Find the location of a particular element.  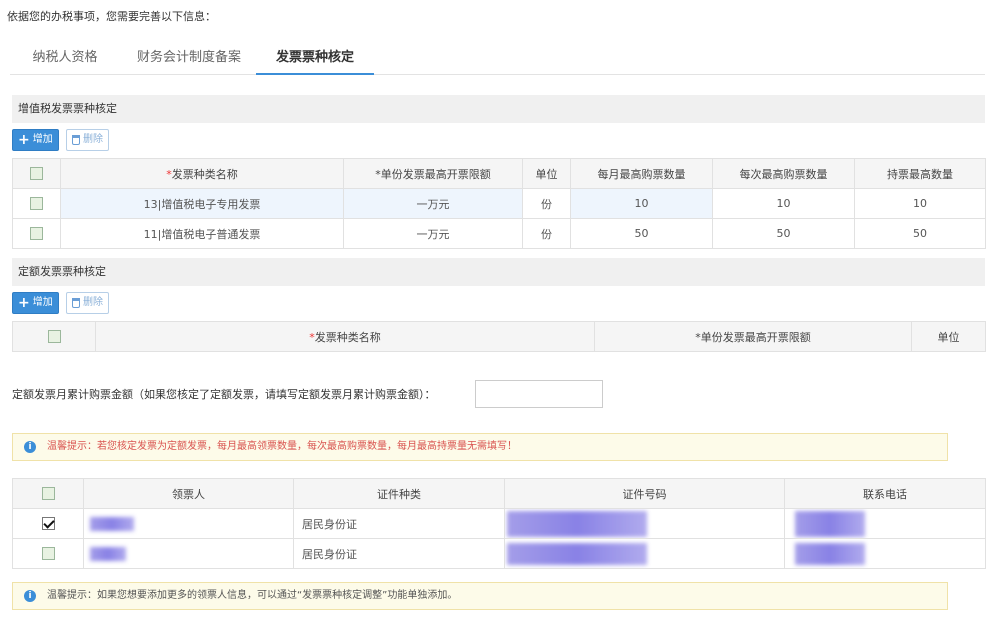

vat-section-title: 增值税发票票种核定 is located at coordinates (498, 109).